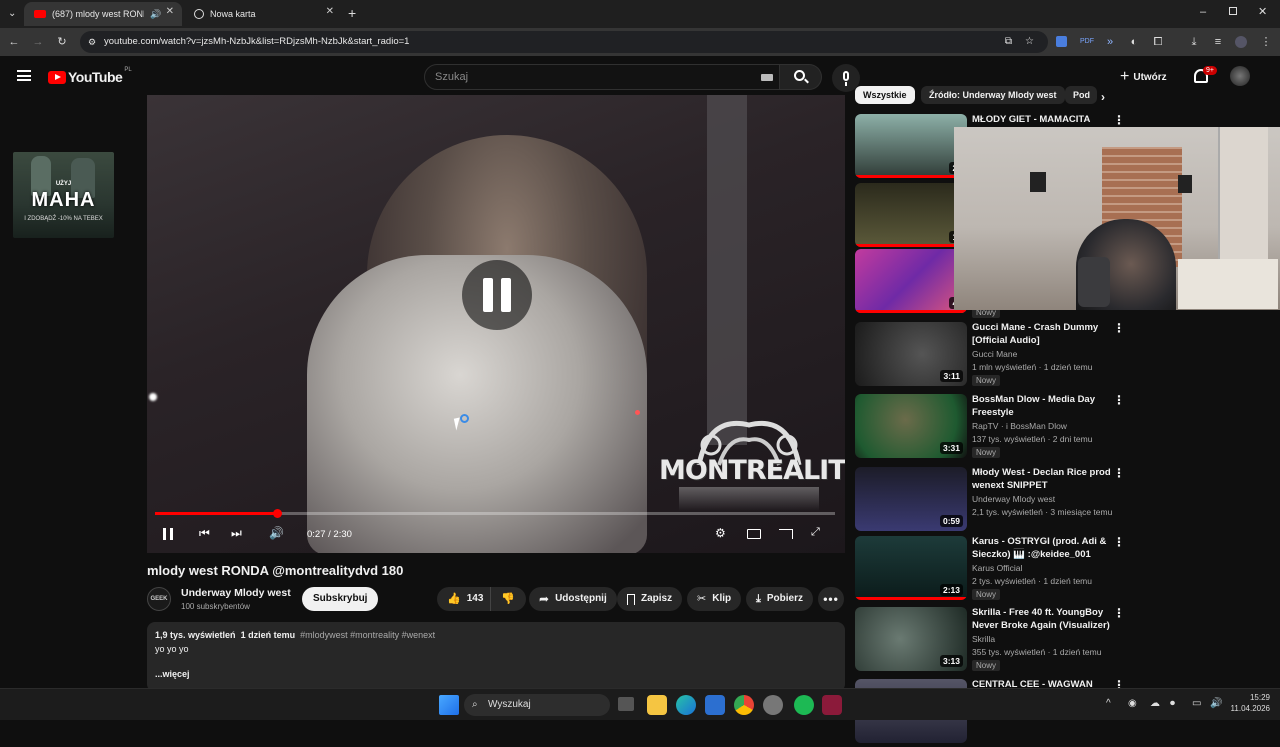 The height and width of the screenshot is (747, 1280). I want to click on translate-extension-icon, so click(1061, 41).